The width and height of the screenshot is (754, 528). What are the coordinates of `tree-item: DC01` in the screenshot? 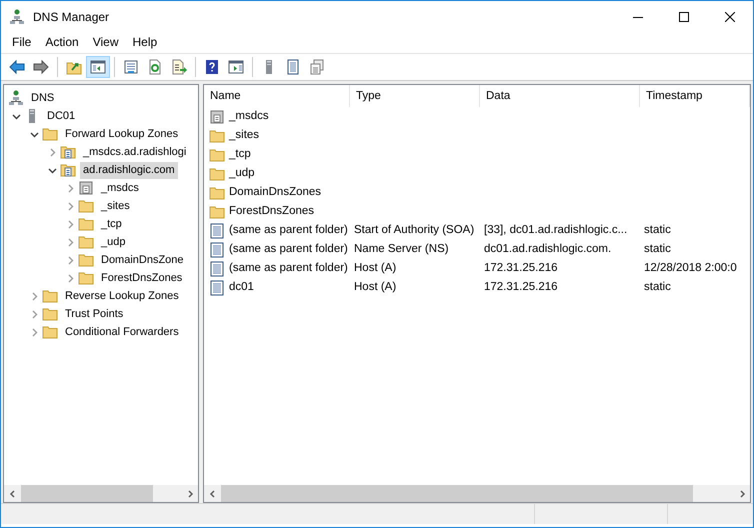 It's located at (61, 116).